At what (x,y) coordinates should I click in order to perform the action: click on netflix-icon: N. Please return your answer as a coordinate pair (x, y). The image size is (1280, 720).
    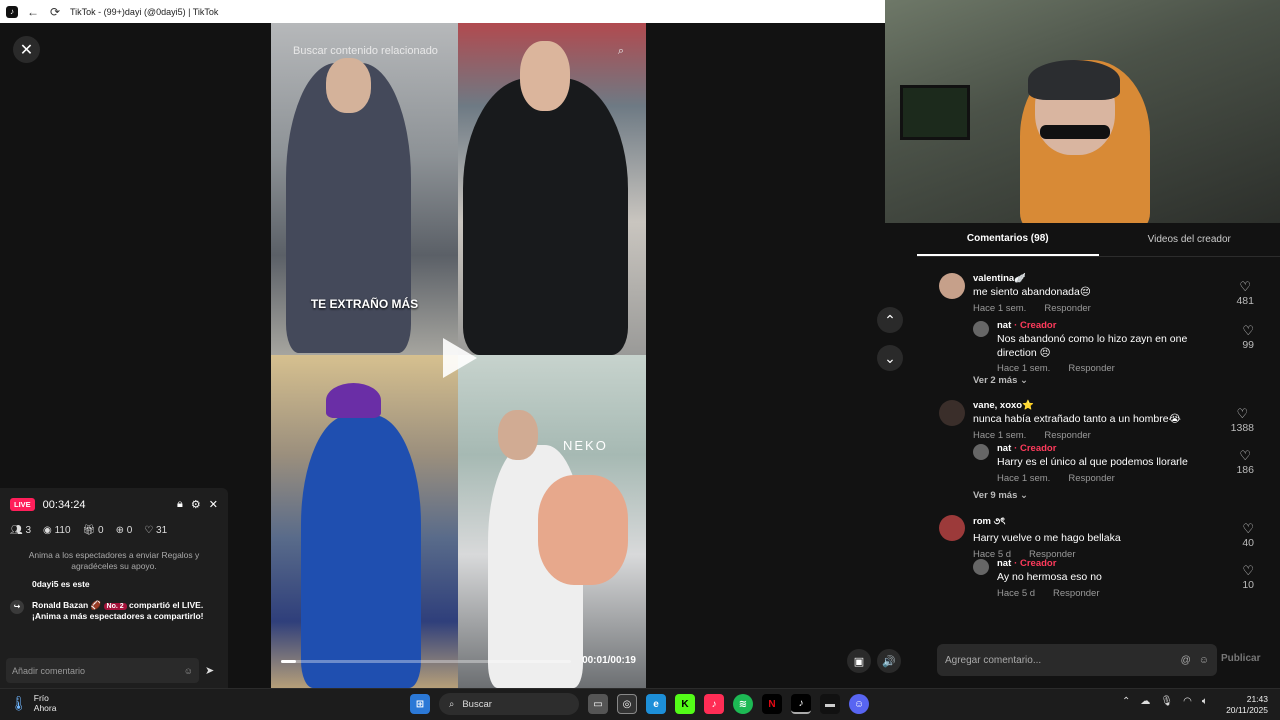
    Looking at the image, I should click on (772, 704).